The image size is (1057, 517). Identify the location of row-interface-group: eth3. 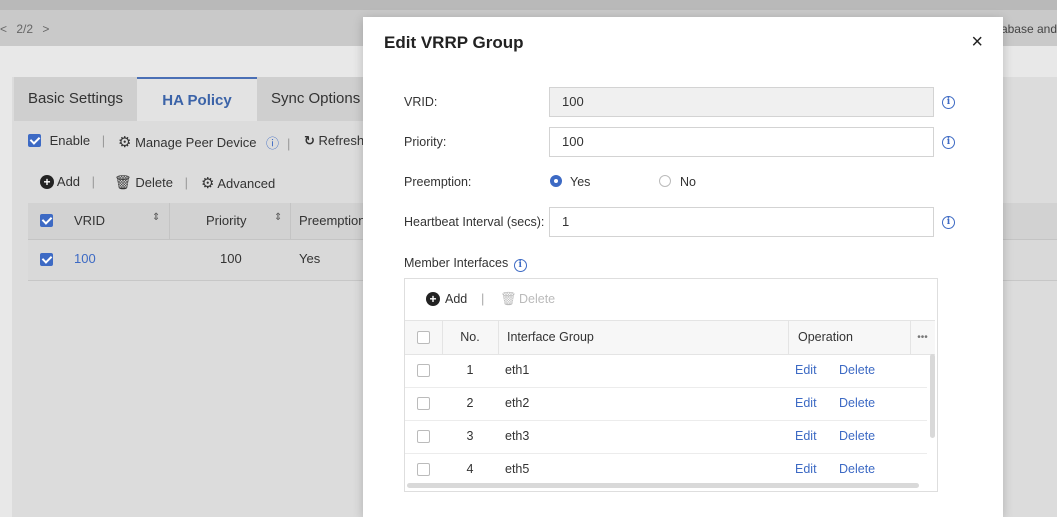
(517, 436).